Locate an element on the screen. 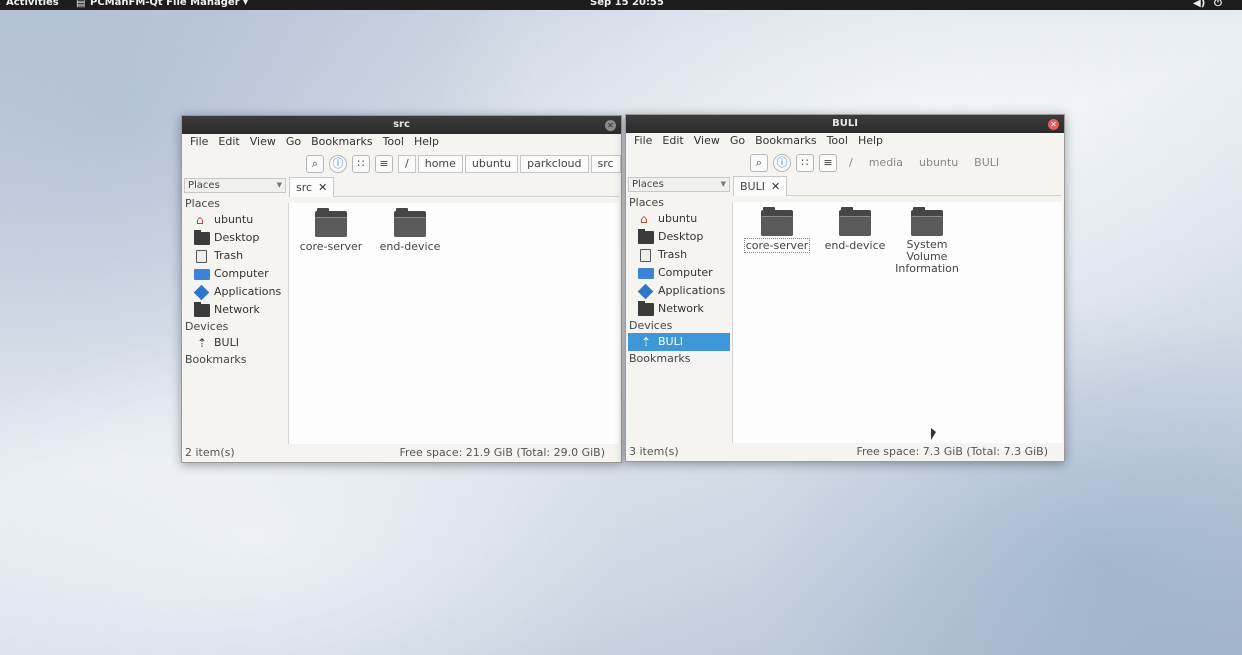  status-item-count: 2 item(s) is located at coordinates (210, 452).